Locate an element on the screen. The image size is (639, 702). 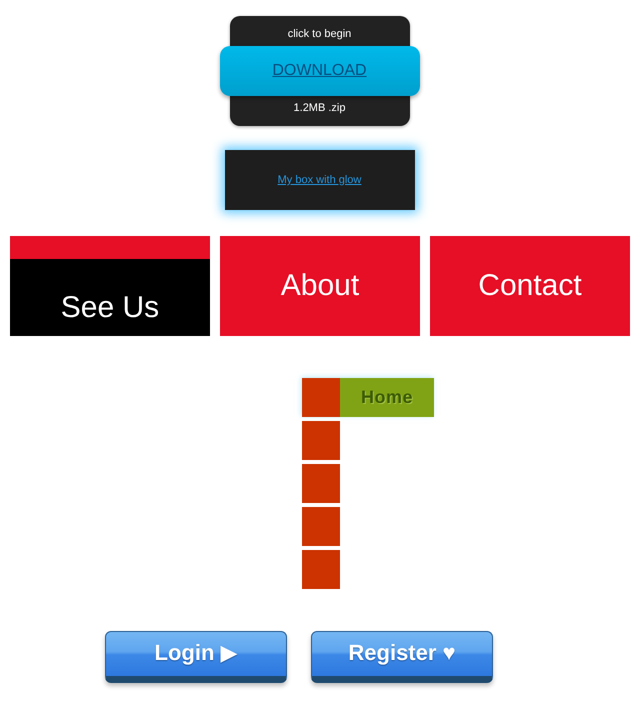
file-size-text: 1.2MB .zip is located at coordinates (319, 108).